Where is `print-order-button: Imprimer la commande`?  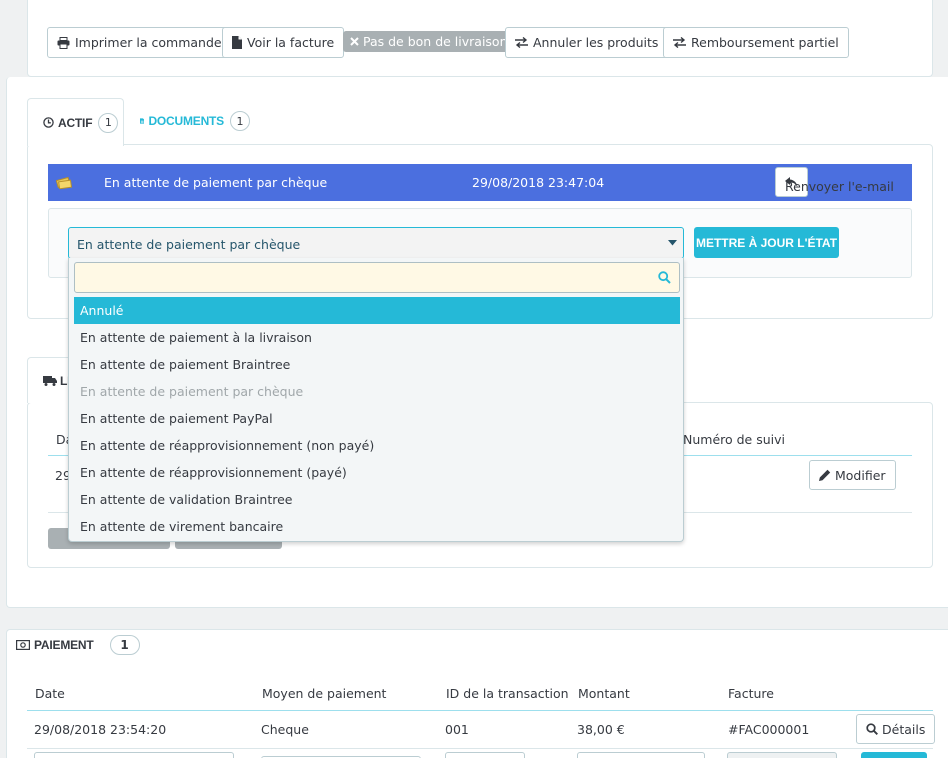
print-order-button: Imprimer la commande is located at coordinates (139, 42).